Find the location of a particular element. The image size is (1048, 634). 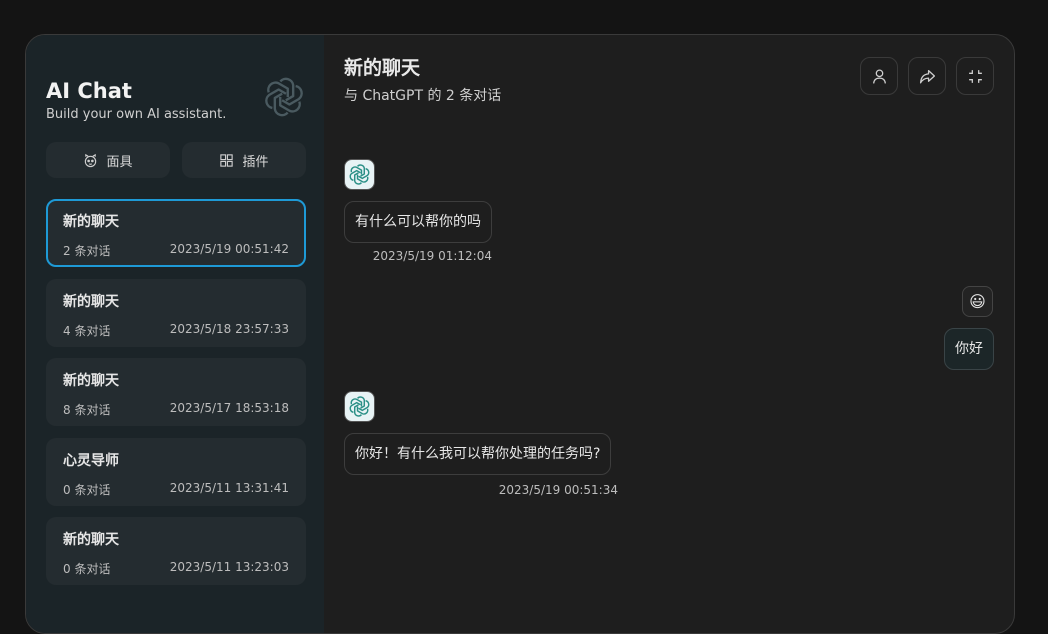

plugin-grid-icon is located at coordinates (227, 160).